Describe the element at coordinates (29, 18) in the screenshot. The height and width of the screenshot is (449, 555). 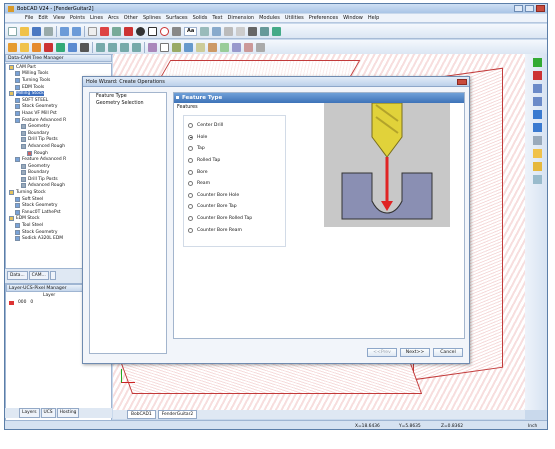
I see `menu-item: File` at that location.